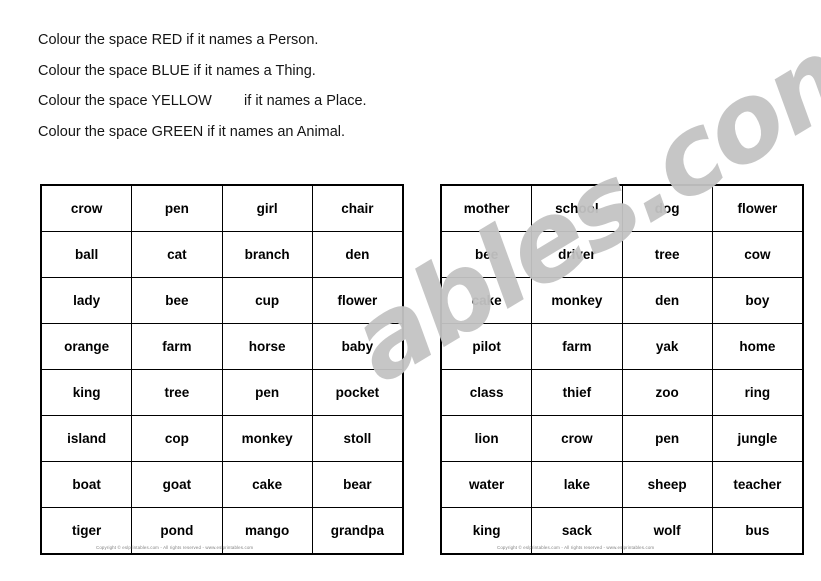 This screenshot has height=581, width=821. What do you see at coordinates (357, 484) in the screenshot?
I see `word-cell: bear` at bounding box center [357, 484].